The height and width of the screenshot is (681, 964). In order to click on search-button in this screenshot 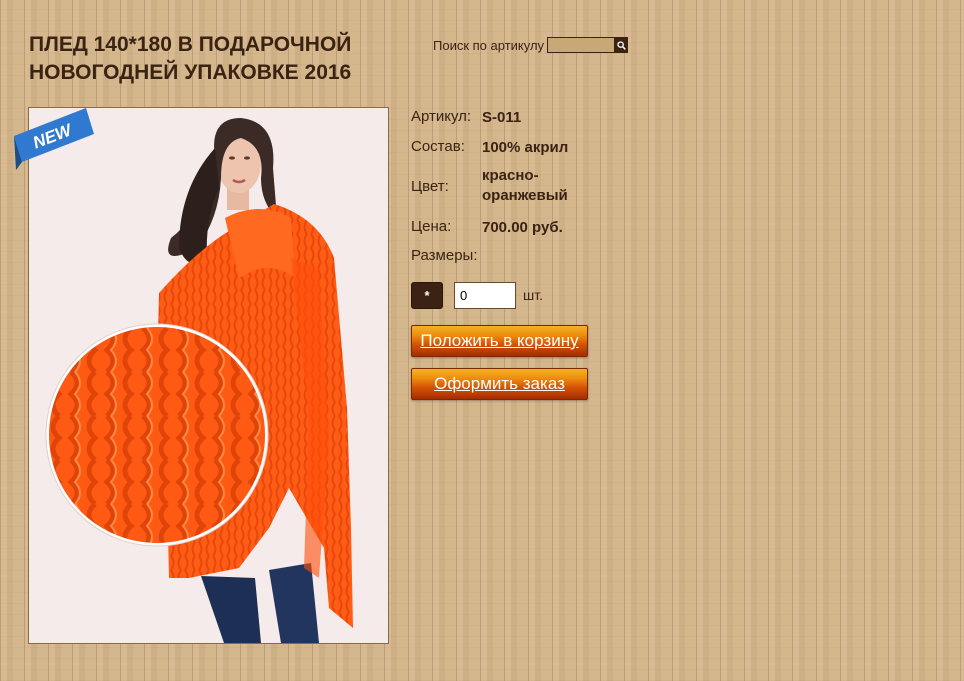, I will do `click(622, 45)`.